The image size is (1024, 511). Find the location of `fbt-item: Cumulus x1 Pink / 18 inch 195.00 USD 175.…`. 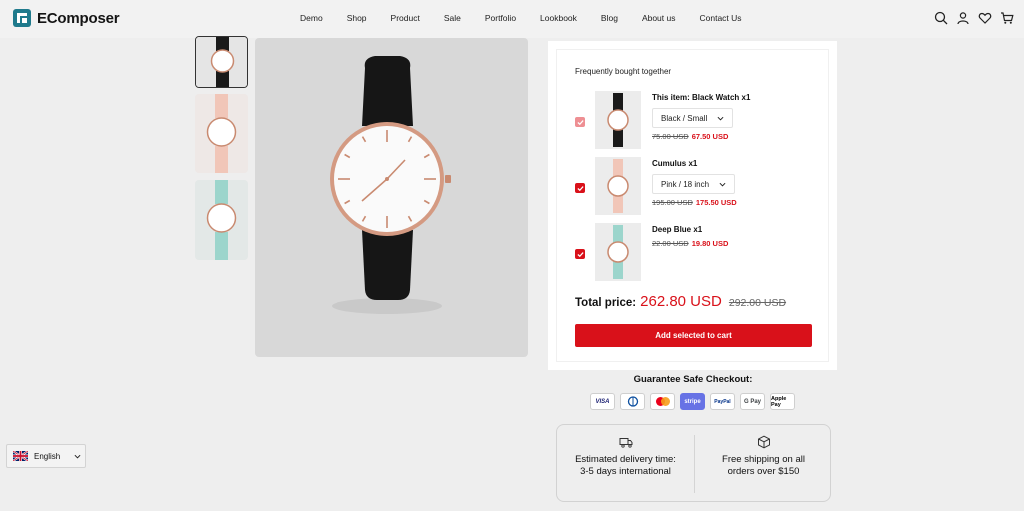

fbt-item: Cumulus x1 Pink / 18 inch 195.00 USD 175.… is located at coordinates (695, 187).